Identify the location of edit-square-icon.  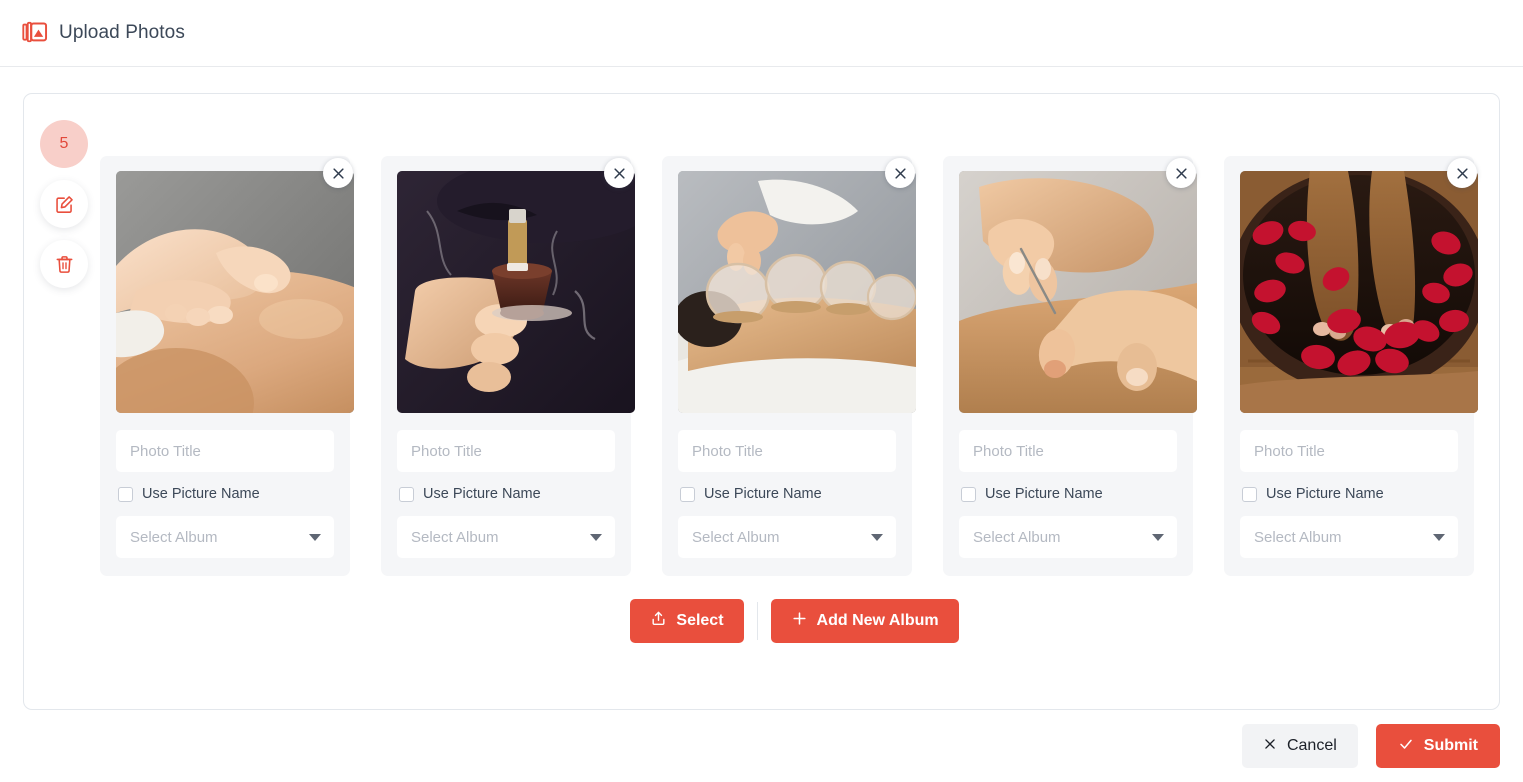
(64, 204).